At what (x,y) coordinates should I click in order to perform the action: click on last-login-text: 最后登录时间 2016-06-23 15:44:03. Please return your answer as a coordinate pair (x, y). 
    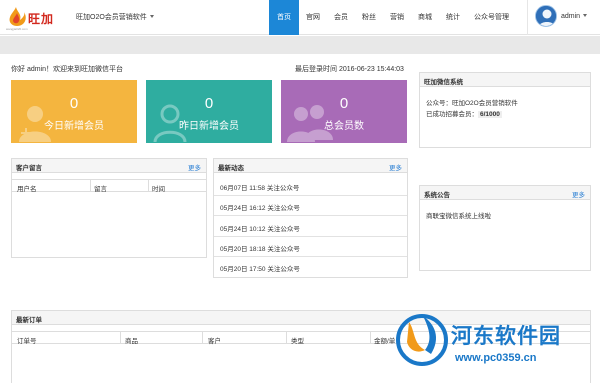
    Looking at the image, I should click on (349, 69).